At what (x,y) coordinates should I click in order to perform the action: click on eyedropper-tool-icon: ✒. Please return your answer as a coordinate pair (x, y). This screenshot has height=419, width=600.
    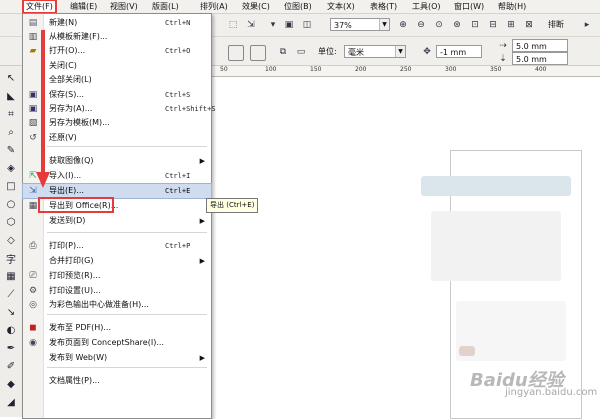
    Looking at the image, I should click on (11, 348).